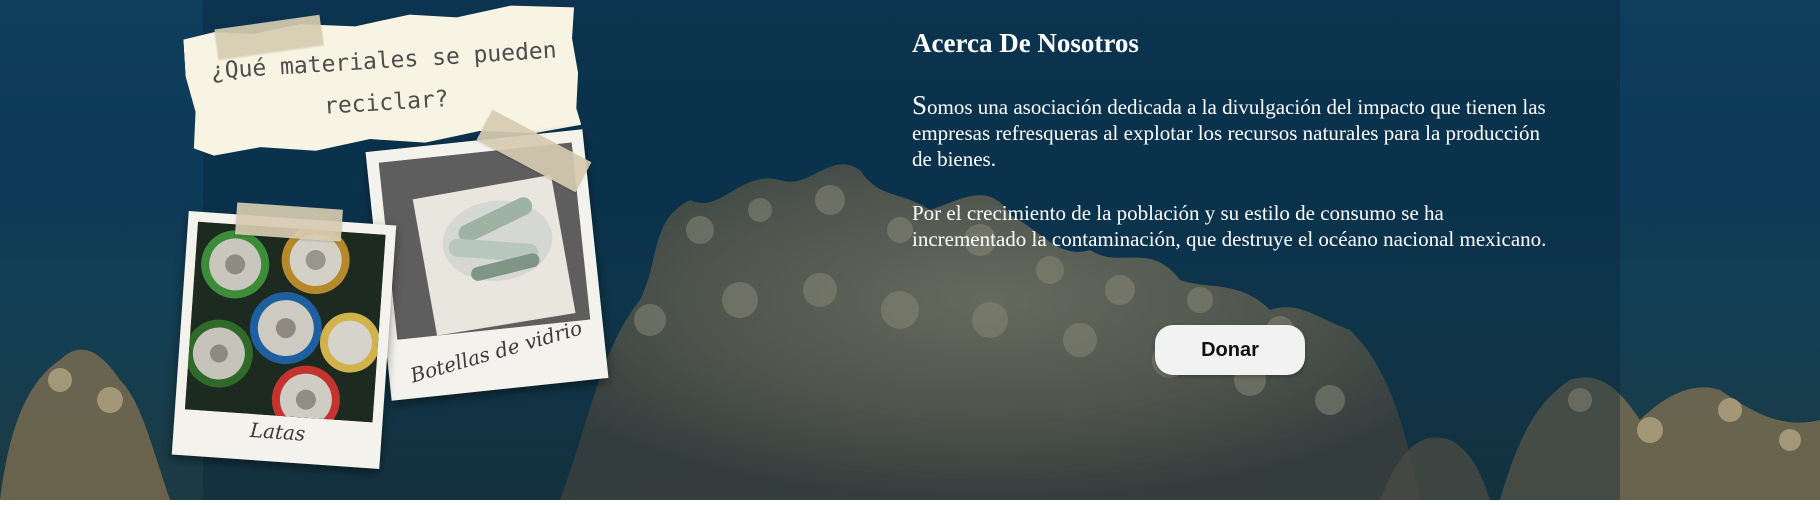  Describe the element at coordinates (1025, 43) in the screenshot. I see `about-title: Acerca De Nosotros` at that location.